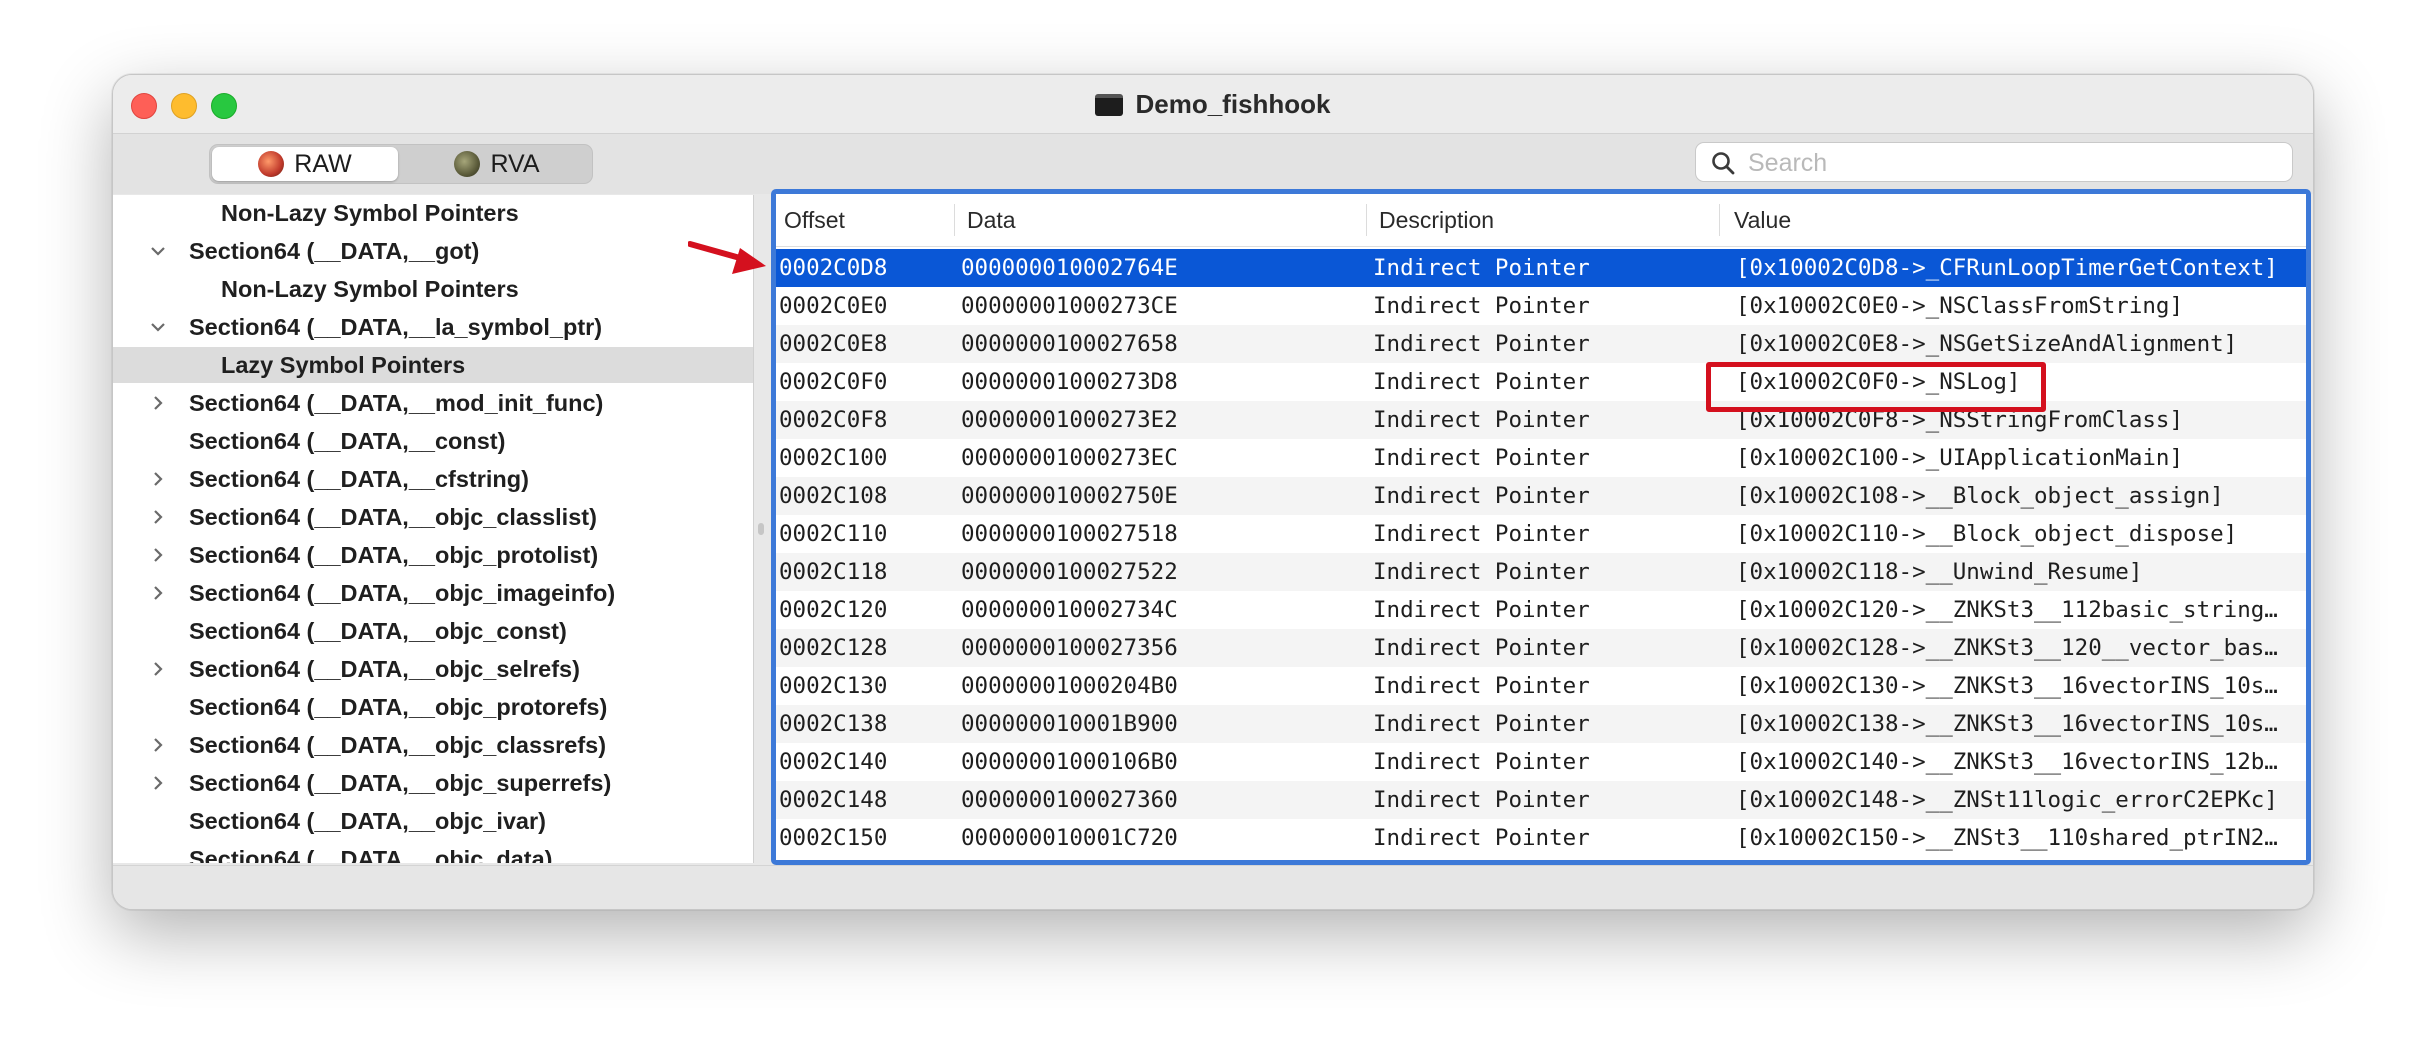  Describe the element at coordinates (433, 852) in the screenshot. I see `tree-item-section-data-objc-data: Section64 (__DATA,__objc_data)` at that location.